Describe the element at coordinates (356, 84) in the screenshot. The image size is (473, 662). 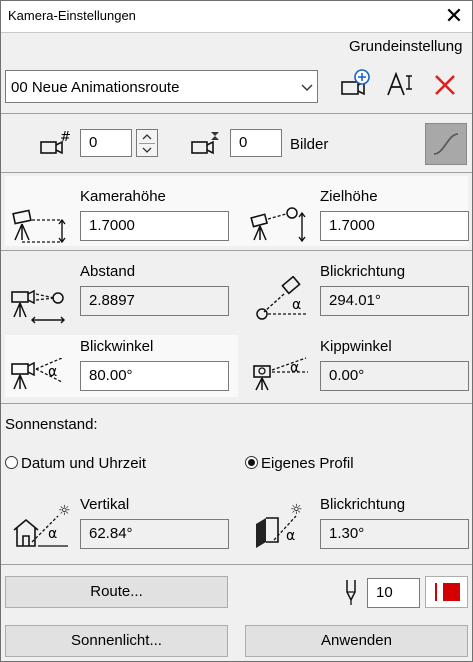
I see `add-camera-icon` at that location.